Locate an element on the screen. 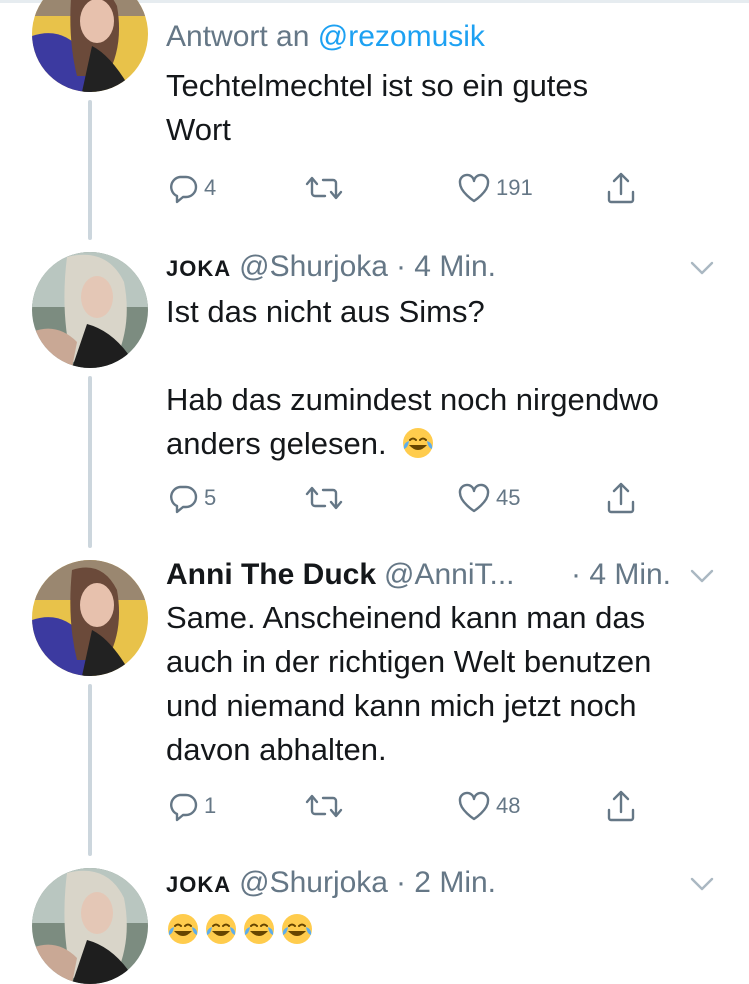 This screenshot has height=984, width=749. text-line: davon abhalten. is located at coordinates (276, 749).